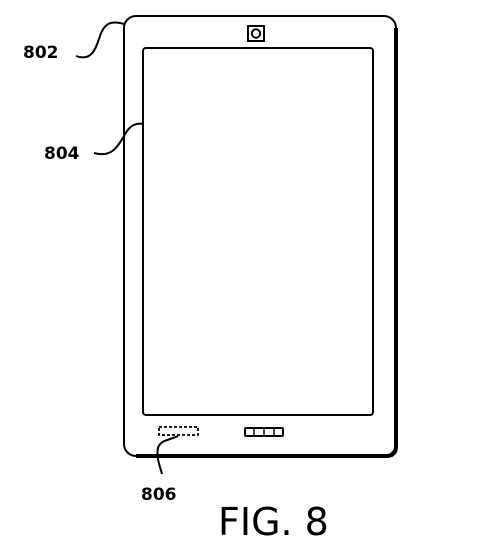 The image size is (491, 539). Describe the element at coordinates (256, 33) in the screenshot. I see `camera-icon` at that location.